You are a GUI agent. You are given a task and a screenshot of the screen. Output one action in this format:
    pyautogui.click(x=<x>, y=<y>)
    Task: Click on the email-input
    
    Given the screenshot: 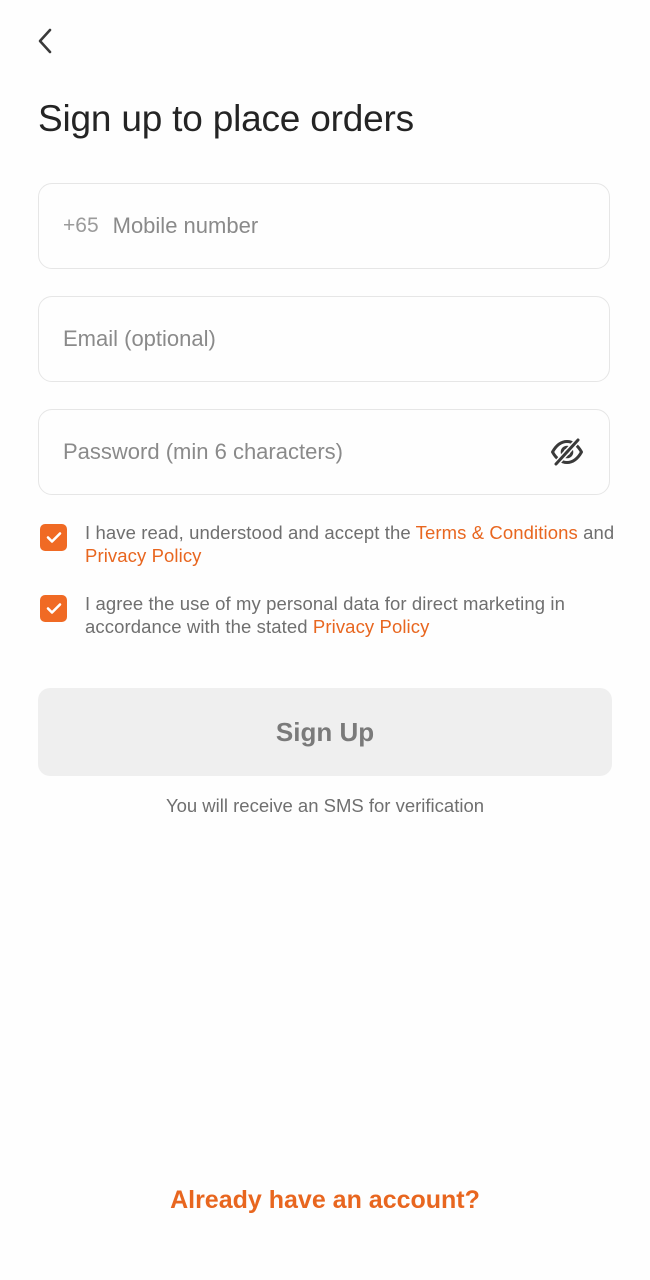 What is the action you would take?
    pyautogui.click(x=324, y=339)
    